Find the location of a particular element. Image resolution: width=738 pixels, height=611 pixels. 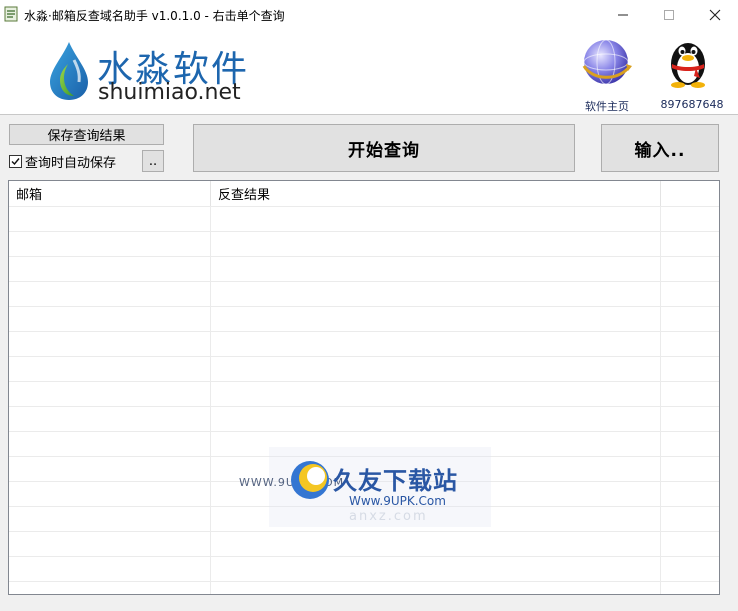

start-query-button: 开始查询 is located at coordinates (384, 148).